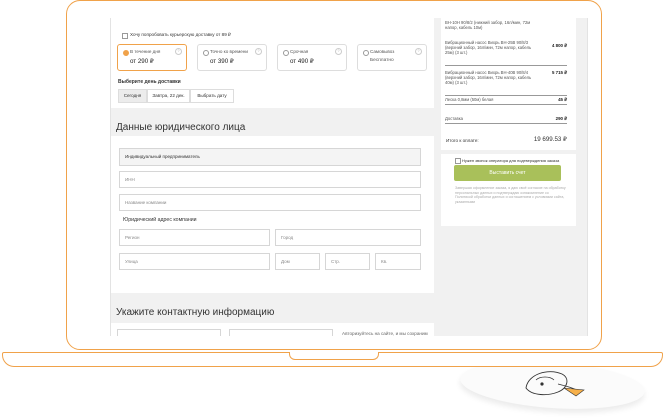 This screenshot has height=419, width=665. Describe the element at coordinates (229, 51) in the screenshot. I see `option-name: Точно ко времени` at that location.